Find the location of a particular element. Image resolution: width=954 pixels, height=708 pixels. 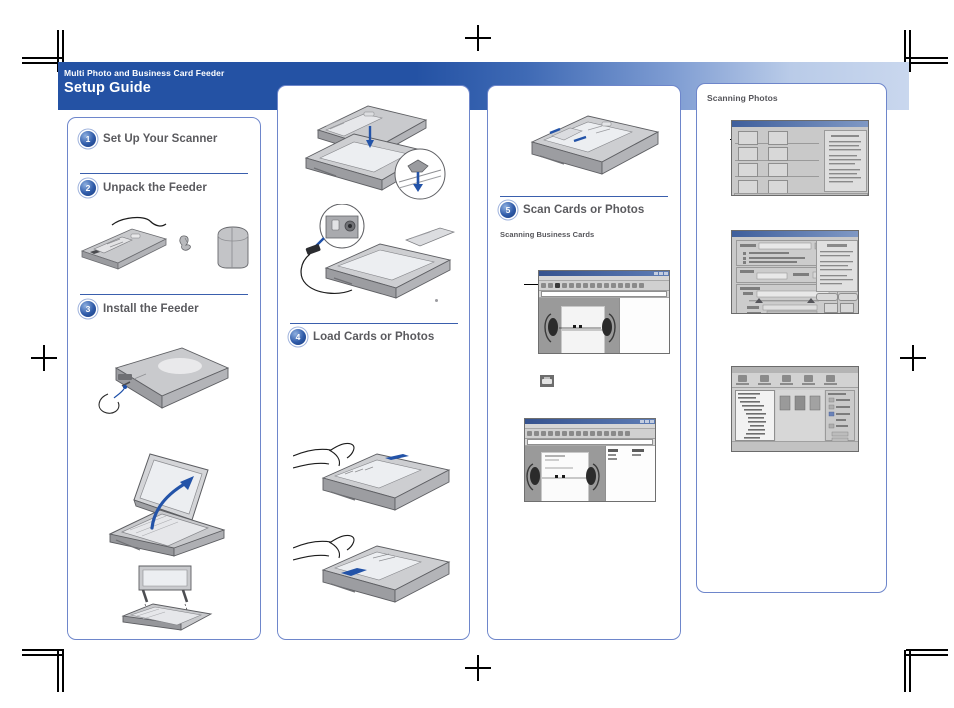

banner-subtitle: Multi Photo and Business Card Feeder is located at coordinates (144, 73).